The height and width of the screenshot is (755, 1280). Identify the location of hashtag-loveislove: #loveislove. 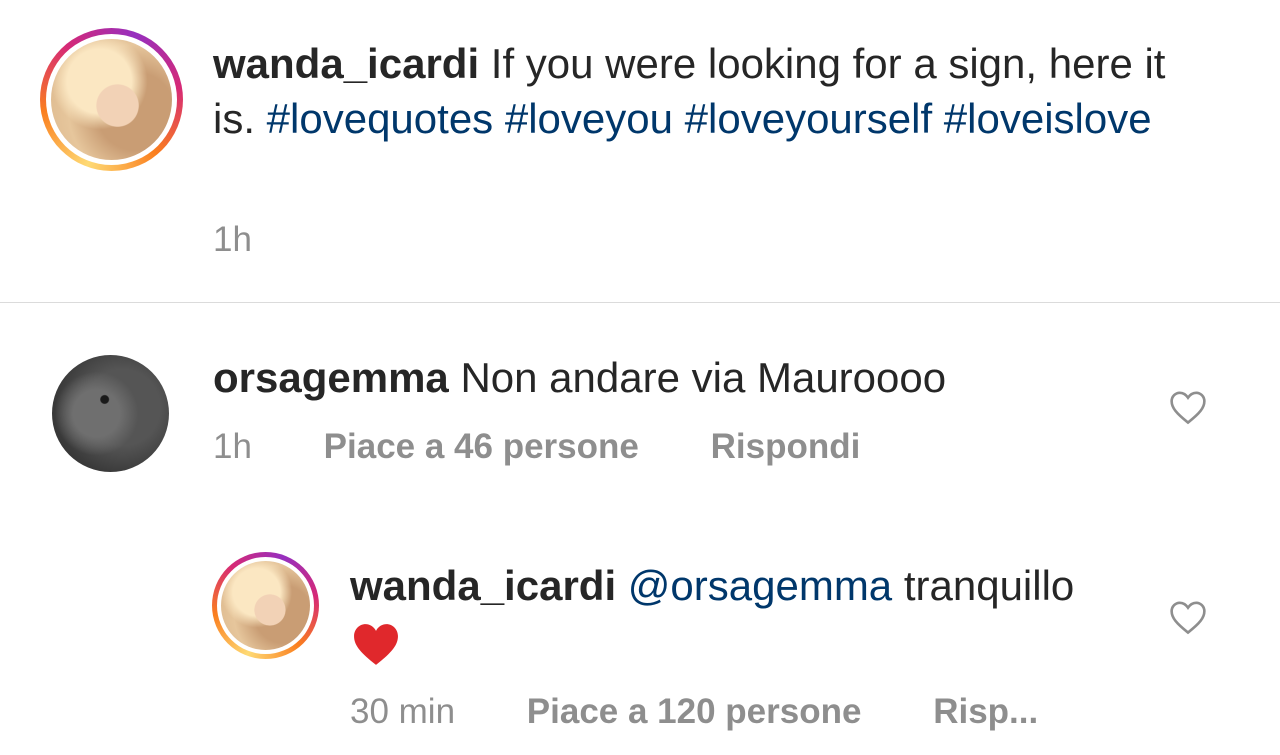
(1048, 118).